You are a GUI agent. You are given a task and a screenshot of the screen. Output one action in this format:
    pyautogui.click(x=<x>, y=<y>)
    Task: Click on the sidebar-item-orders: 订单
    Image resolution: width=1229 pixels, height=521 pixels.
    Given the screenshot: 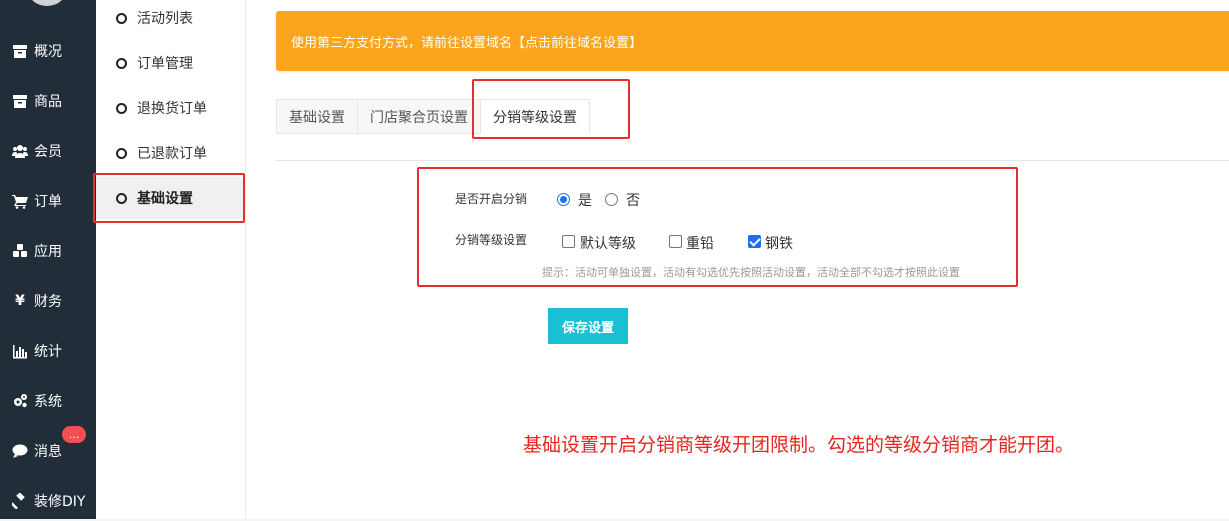 What is the action you would take?
    pyautogui.click(x=48, y=201)
    